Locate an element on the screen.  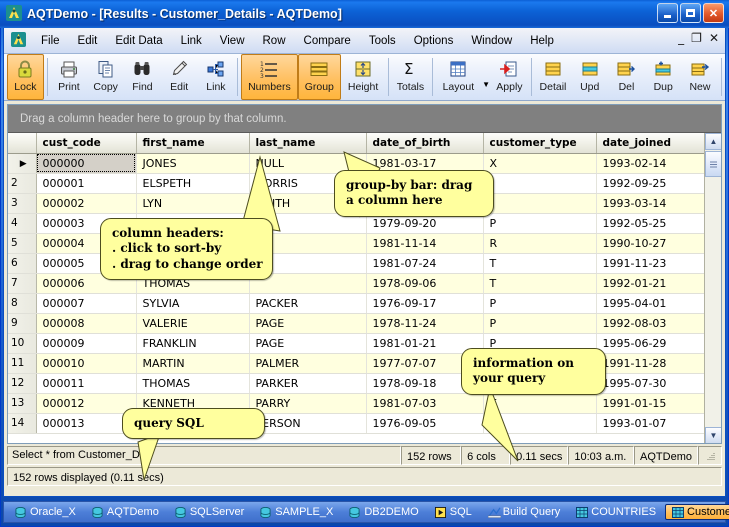
db-tab-sql: SQL is located at coordinates (453, 512).